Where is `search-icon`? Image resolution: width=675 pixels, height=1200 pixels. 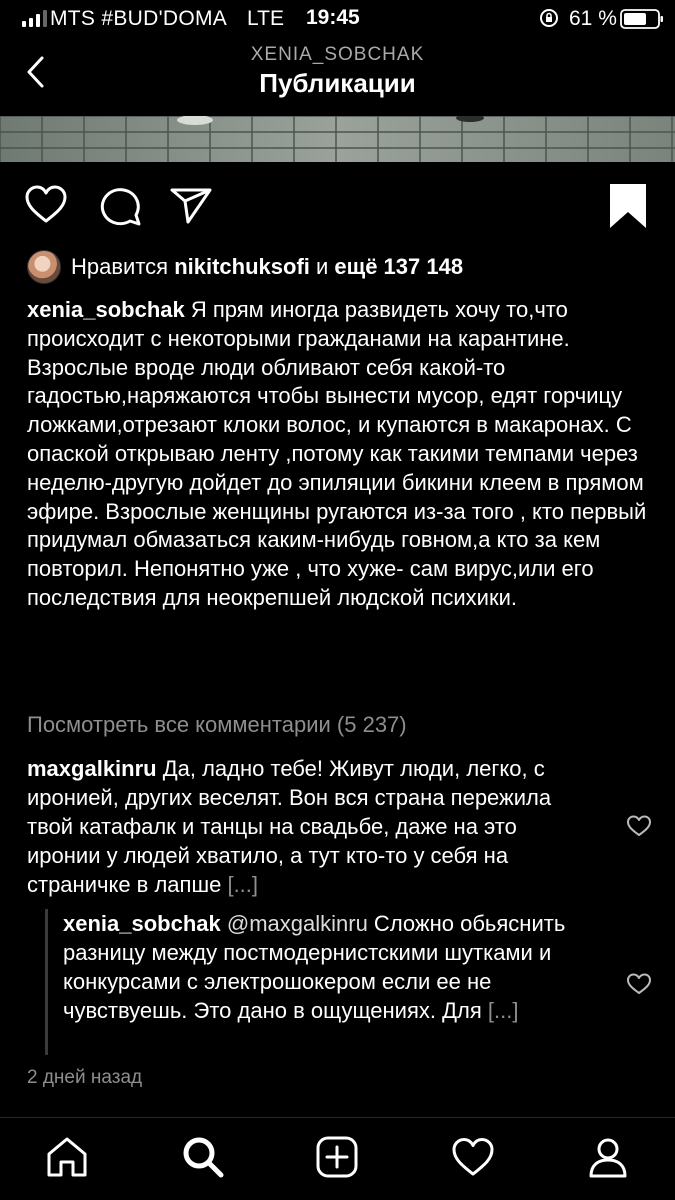 search-icon is located at coordinates (203, 1157).